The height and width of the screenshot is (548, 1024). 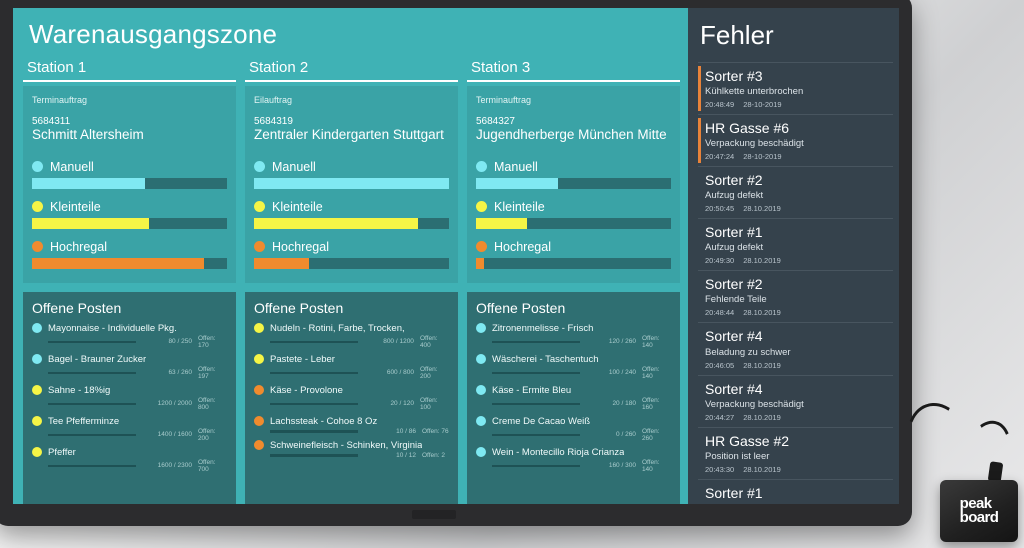 What do you see at coordinates (129, 421) in the screenshot?
I see `list-item-head: Tee Pfefferminze` at bounding box center [129, 421].